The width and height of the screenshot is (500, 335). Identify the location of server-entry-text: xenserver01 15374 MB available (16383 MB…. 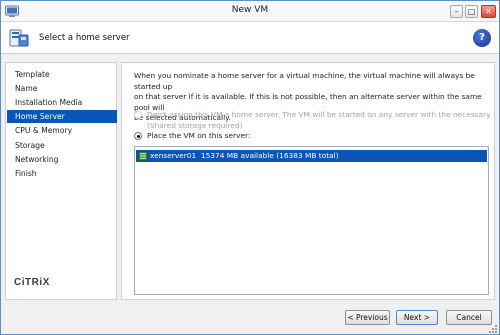
(244, 156).